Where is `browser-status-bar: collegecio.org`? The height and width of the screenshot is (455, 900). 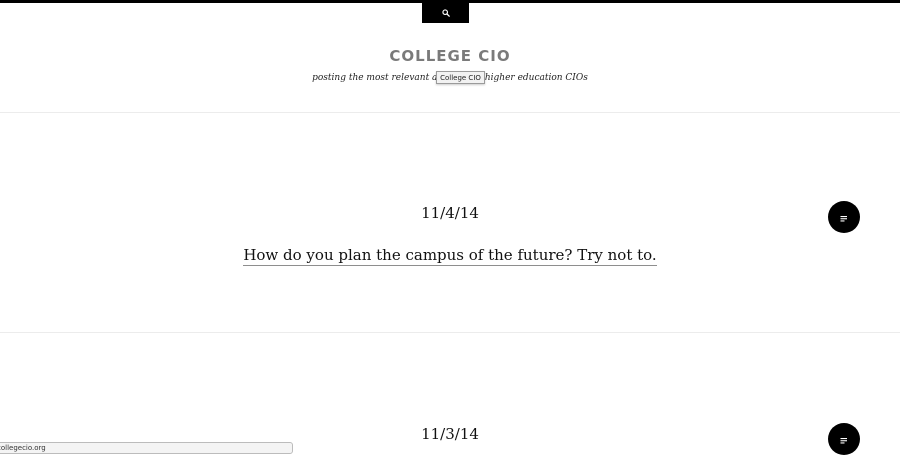 browser-status-bar: collegecio.org is located at coordinates (146, 448).